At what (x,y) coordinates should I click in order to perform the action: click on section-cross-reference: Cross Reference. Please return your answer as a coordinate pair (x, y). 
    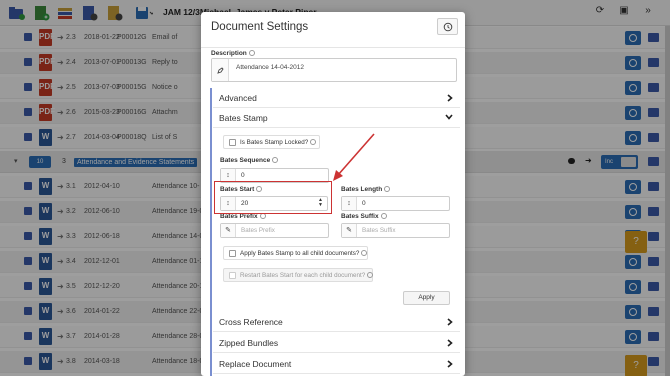
    Looking at the image, I should click on (336, 322).